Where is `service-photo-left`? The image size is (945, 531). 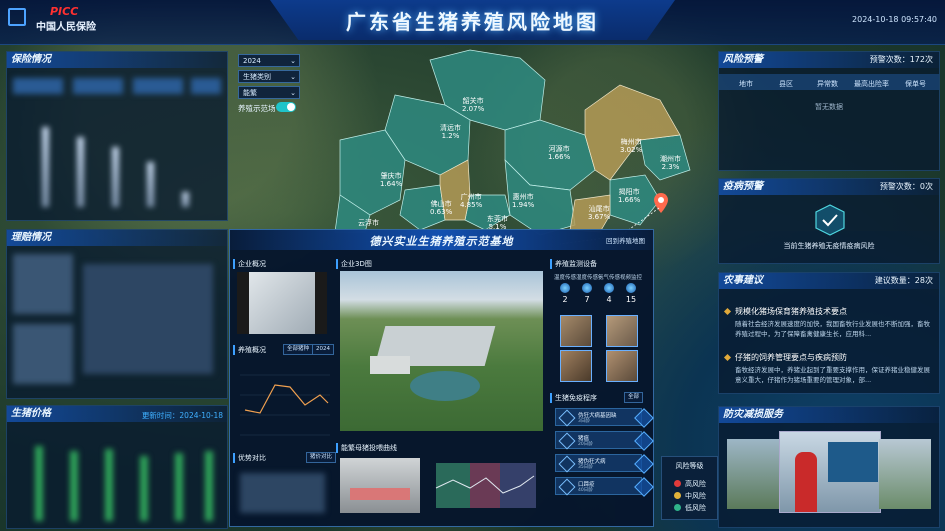
service-photo-left is located at coordinates (753, 474).